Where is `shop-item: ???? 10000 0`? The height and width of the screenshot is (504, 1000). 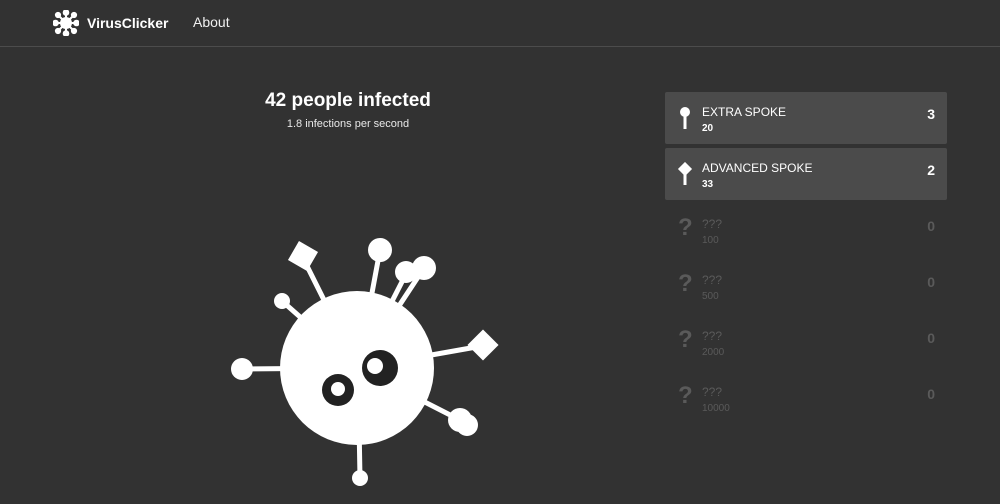
shop-item: ???? 10000 0 is located at coordinates (806, 398).